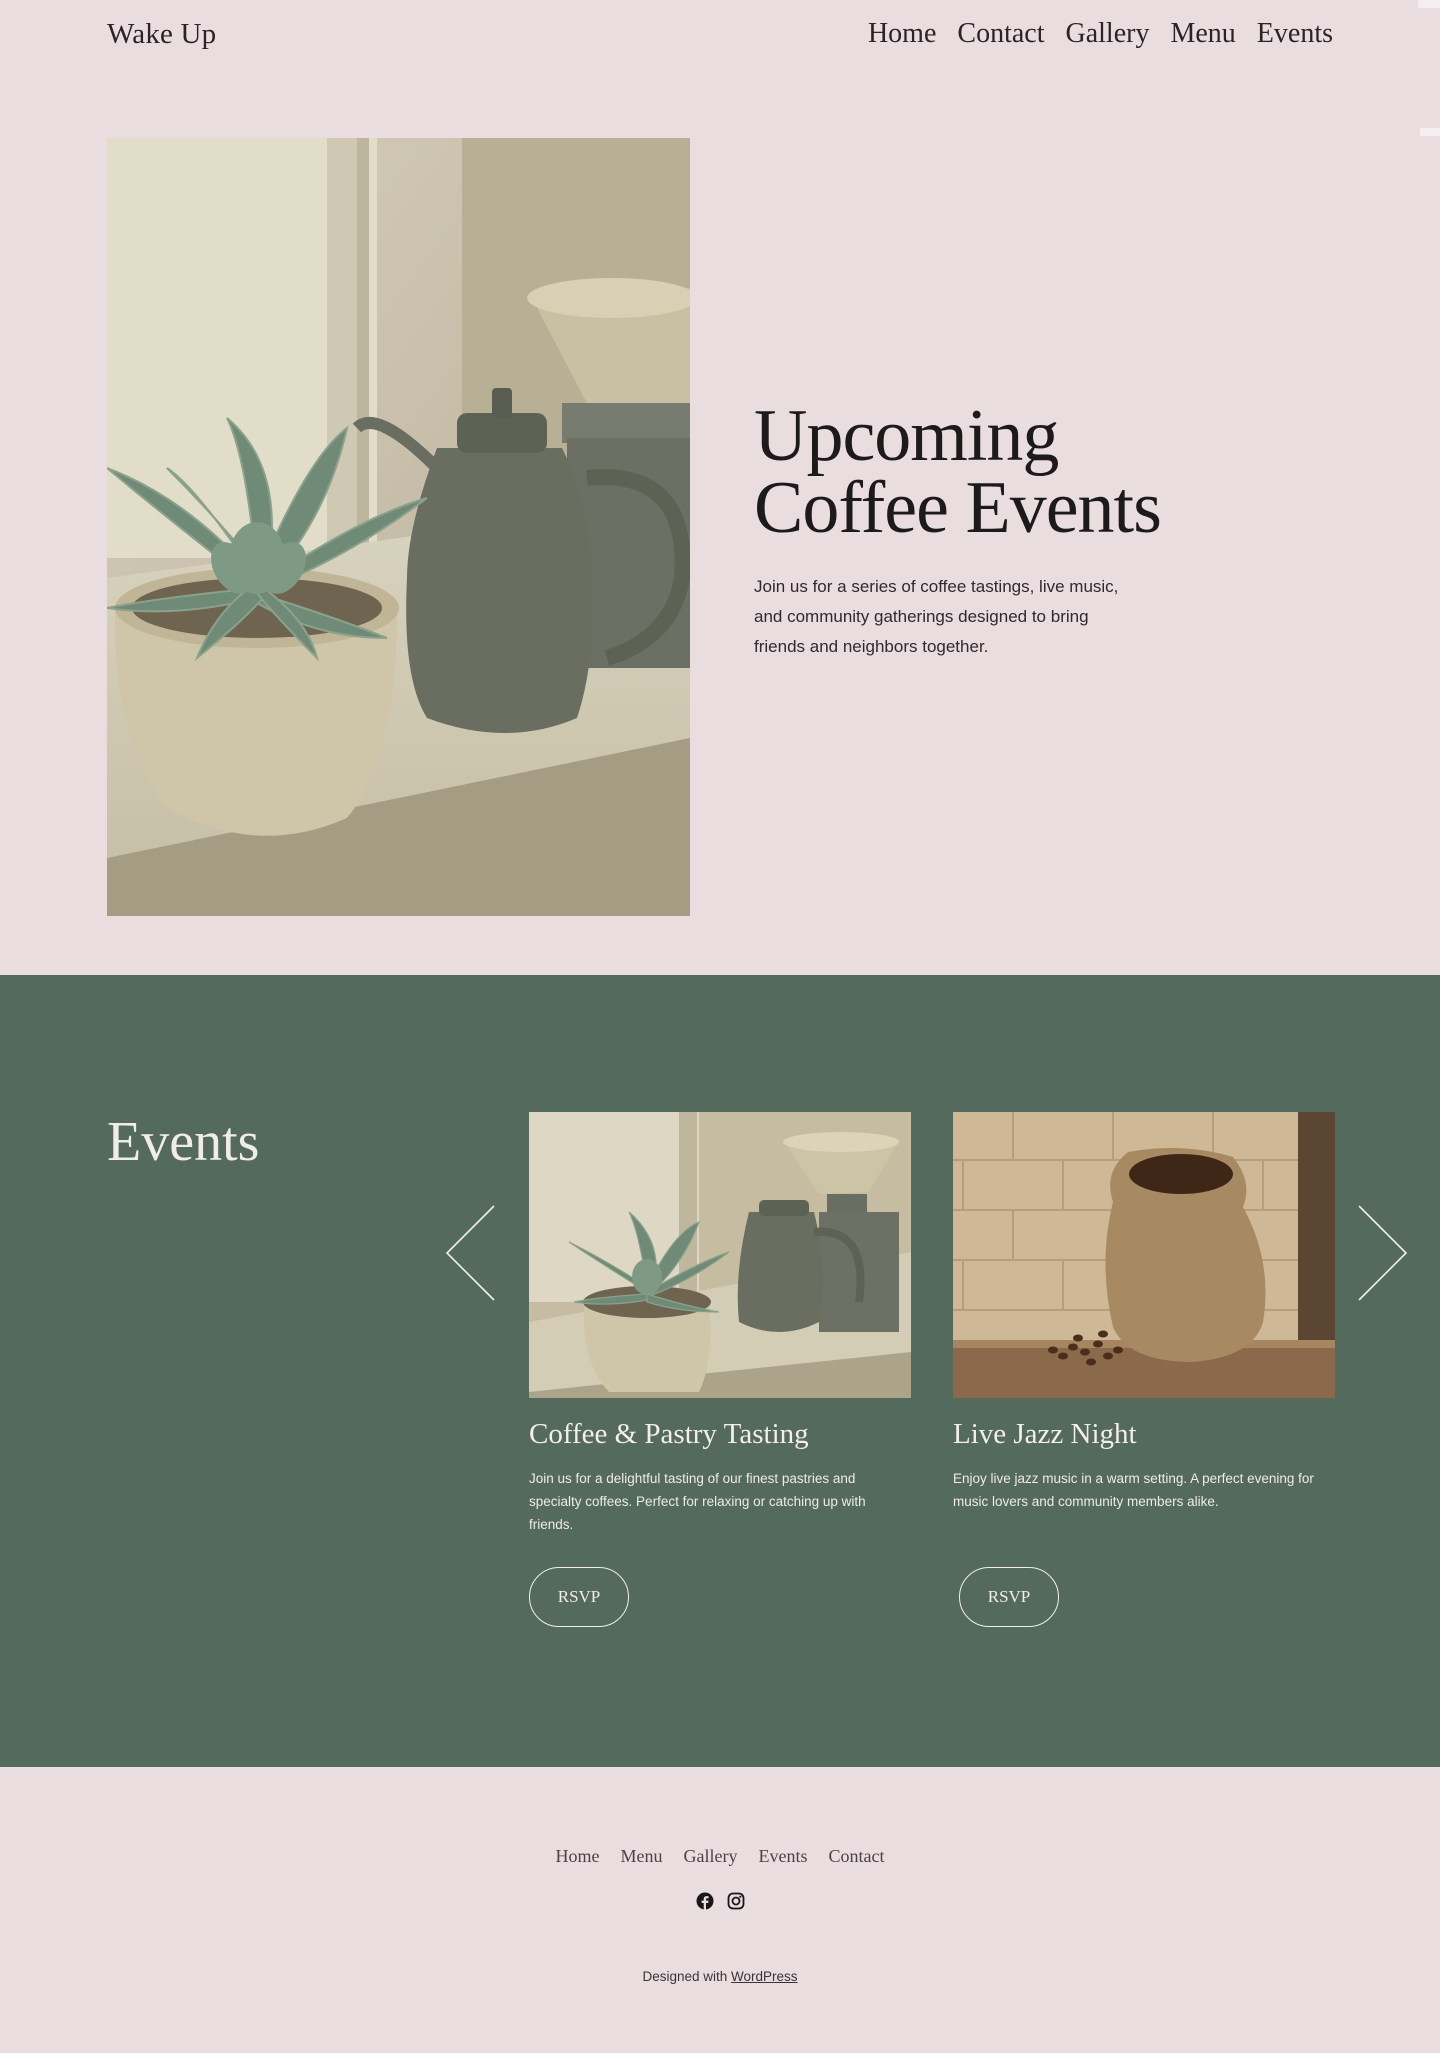 The image size is (1440, 2053). I want to click on site-header: Wake Up Home Contact Gallery Menu Events, so click(720, 40).